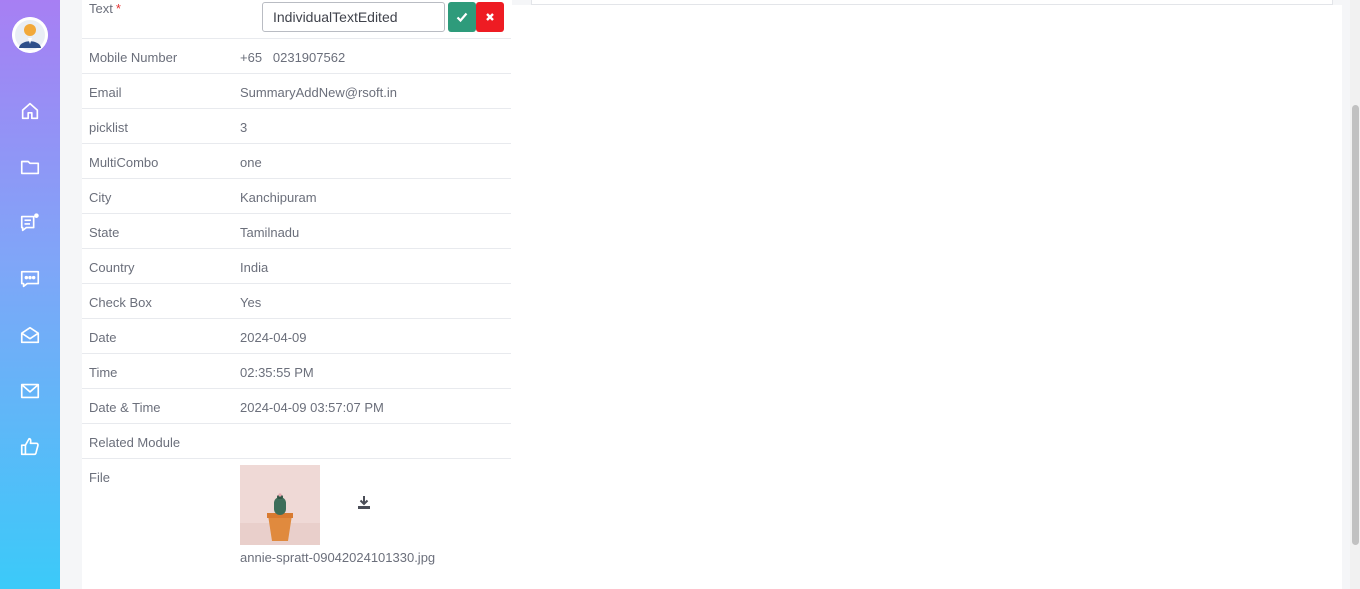 The height and width of the screenshot is (589, 1360). I want to click on field-row-state: State Tamilnadu, so click(296, 231).